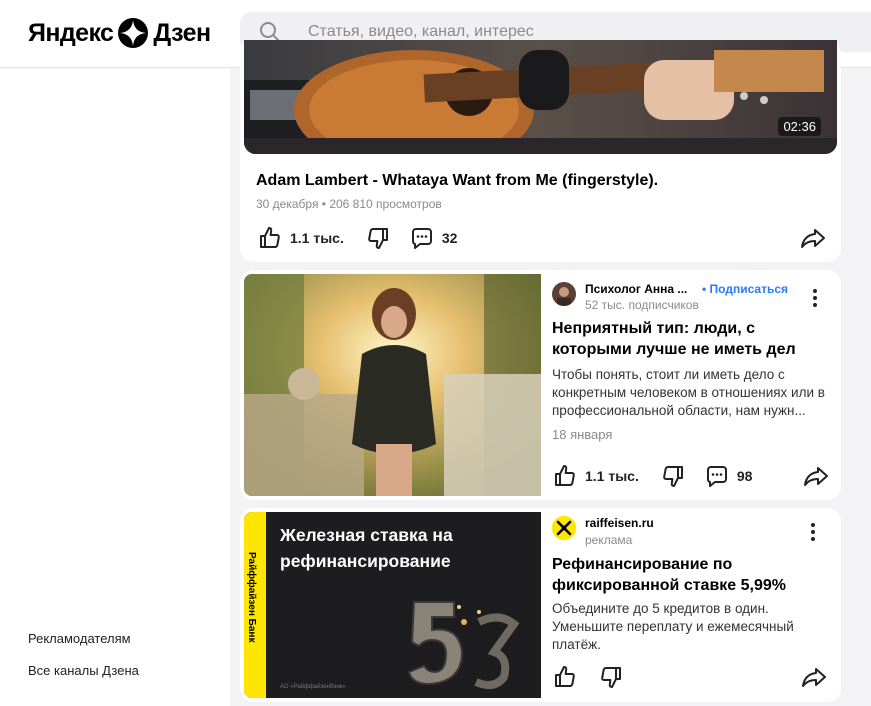 The image size is (871, 706). I want to click on ad-legal-text: АО «Райффайзенбанк», so click(313, 687).